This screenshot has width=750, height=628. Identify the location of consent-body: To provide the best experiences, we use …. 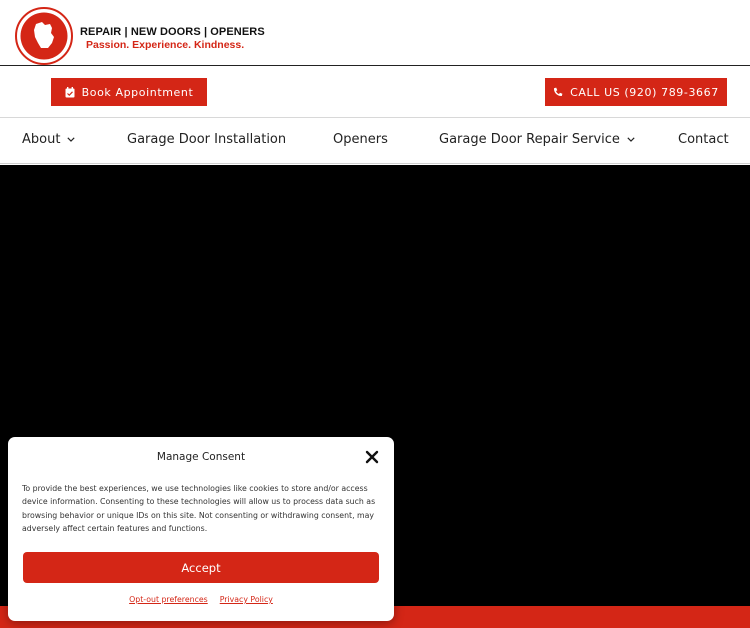
(199, 508).